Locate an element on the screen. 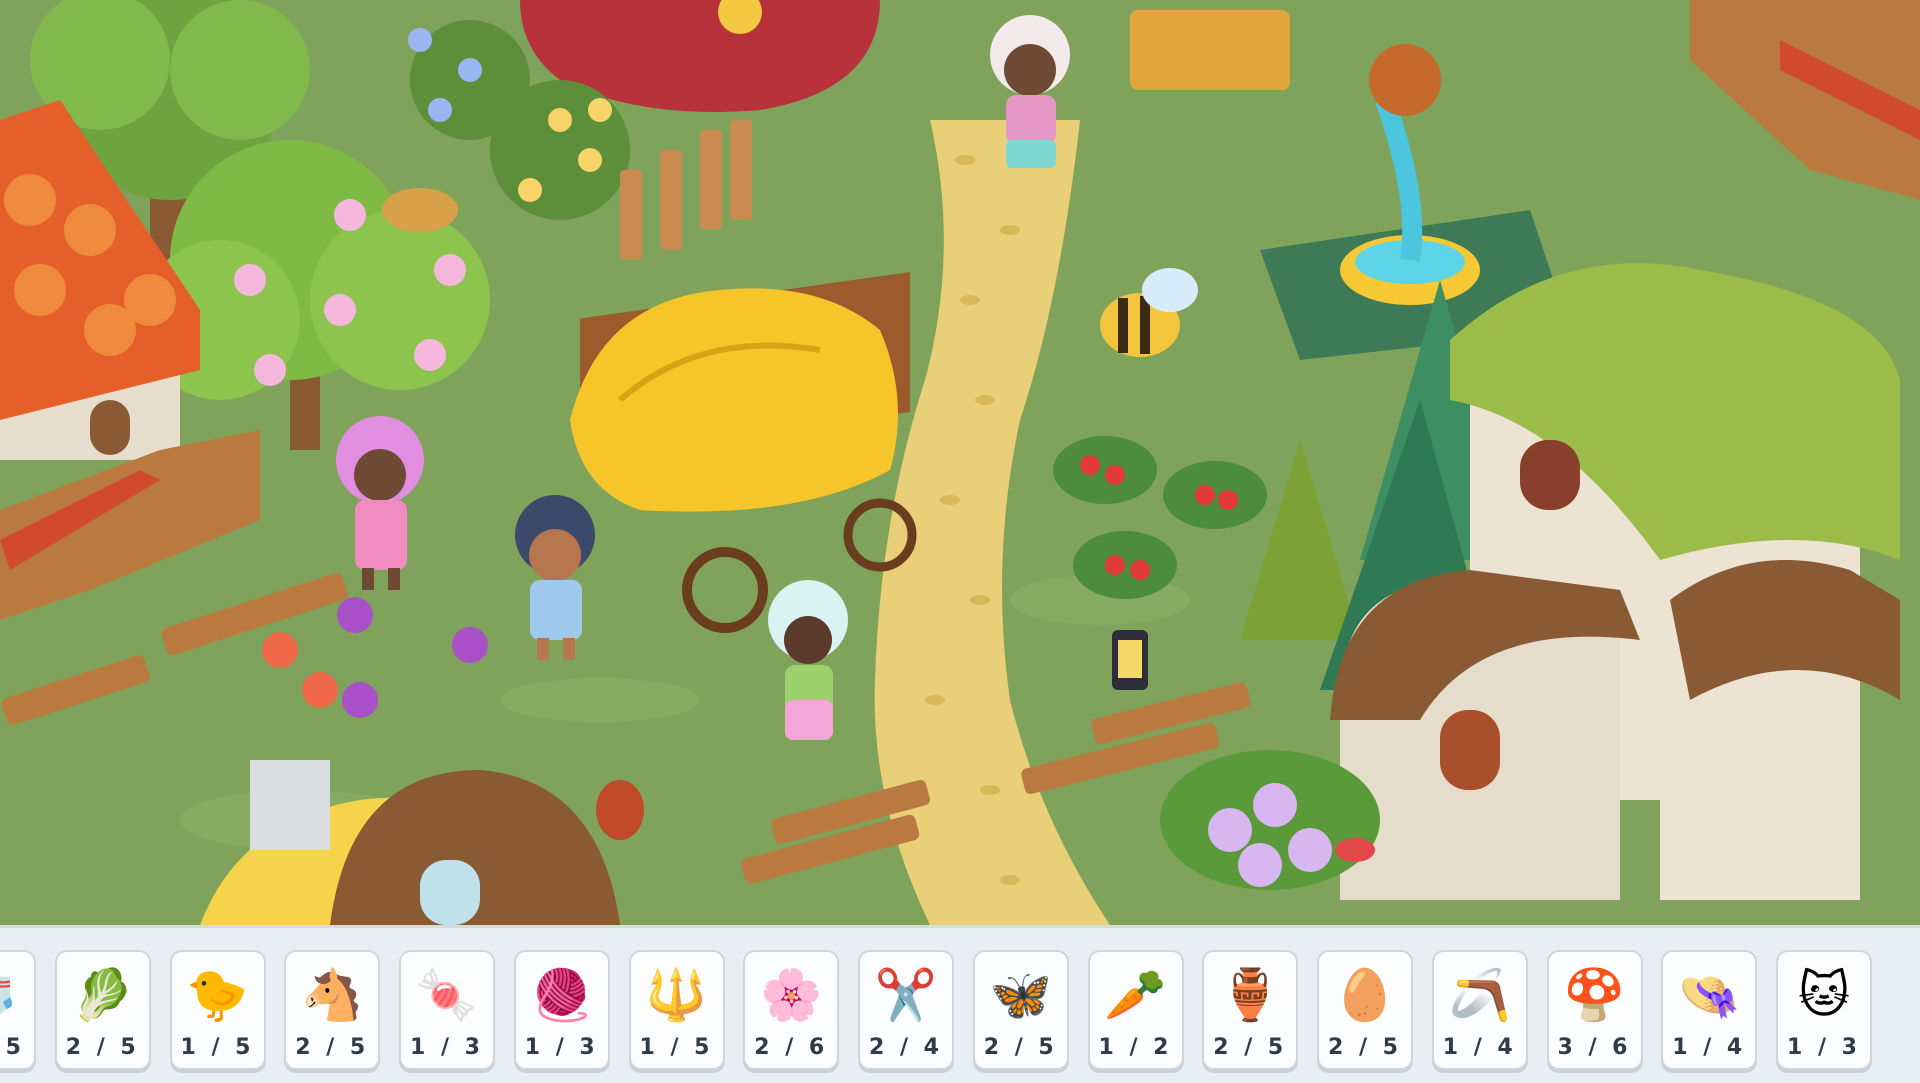 The image size is (1920, 1083). item-slot-chick: 🐤 1 / 5 is located at coordinates (217, 1010).